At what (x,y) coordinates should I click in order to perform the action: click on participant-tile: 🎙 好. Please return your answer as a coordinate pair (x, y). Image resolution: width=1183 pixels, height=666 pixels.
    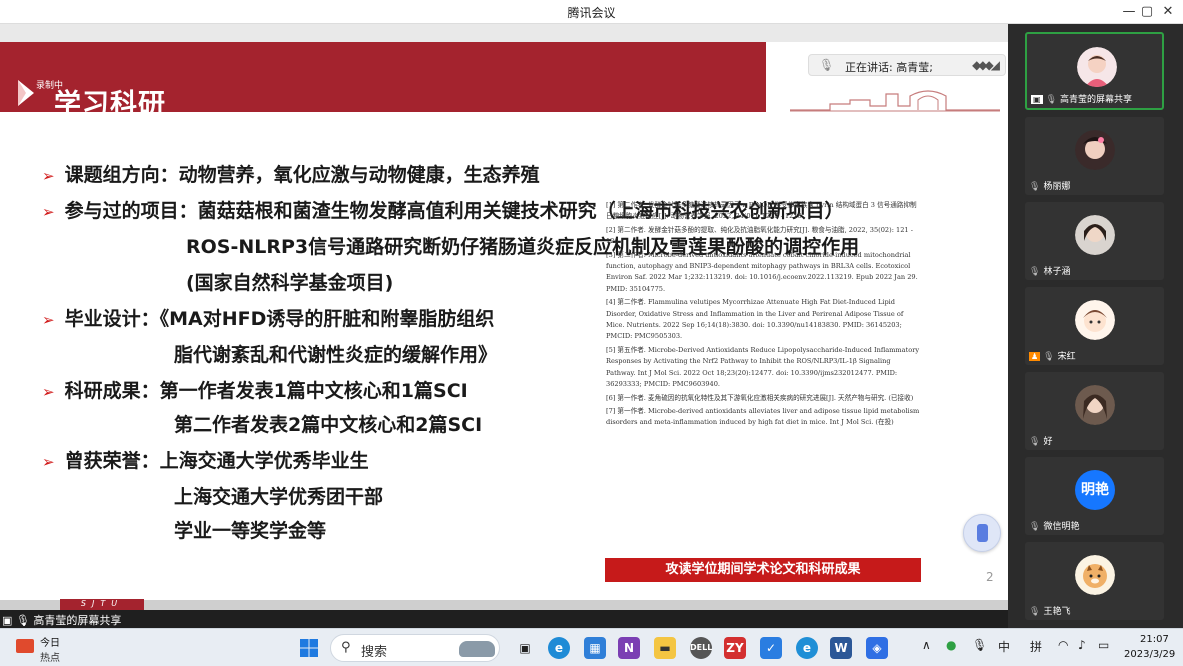
    Looking at the image, I should click on (1094, 411).